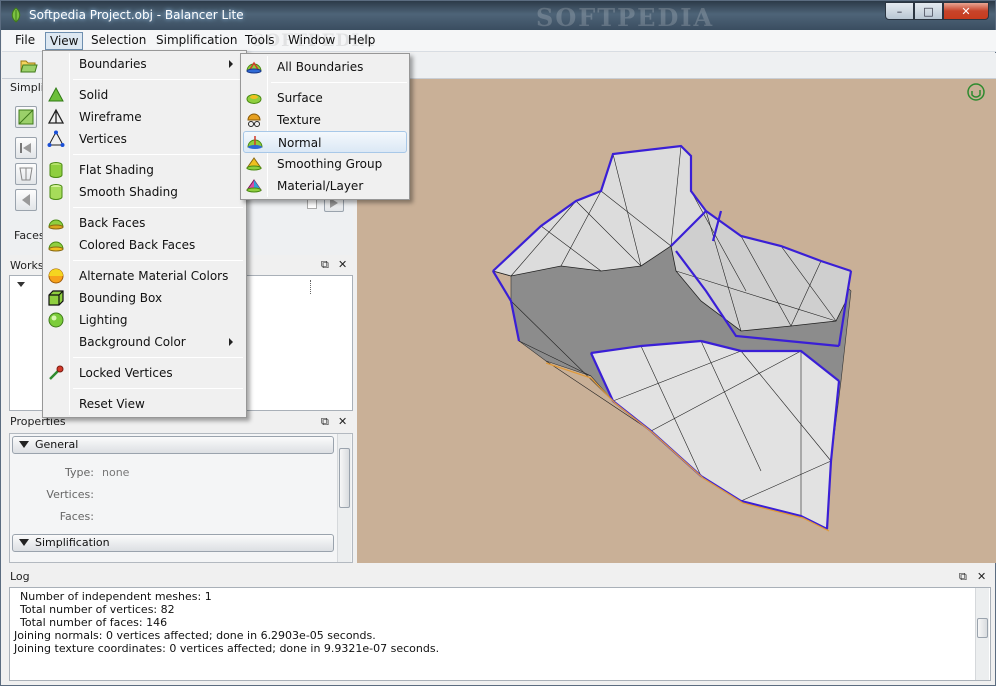 The image size is (996, 686). What do you see at coordinates (144, 95) in the screenshot?
I see `menu-item-solid: Solid` at bounding box center [144, 95].